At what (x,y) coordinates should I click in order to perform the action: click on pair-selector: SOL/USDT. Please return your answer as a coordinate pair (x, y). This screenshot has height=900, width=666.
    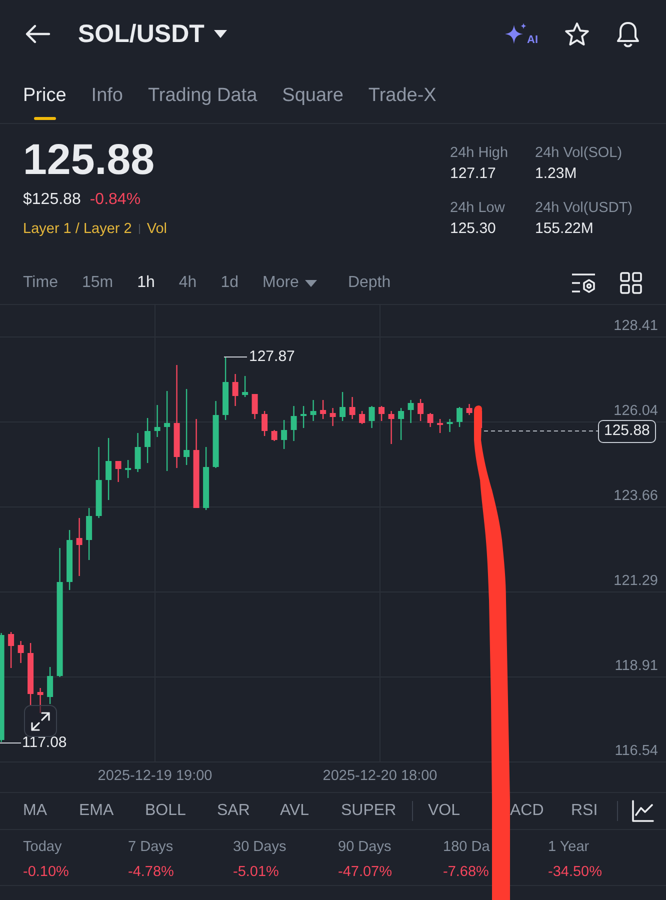
    Looking at the image, I should click on (153, 34).